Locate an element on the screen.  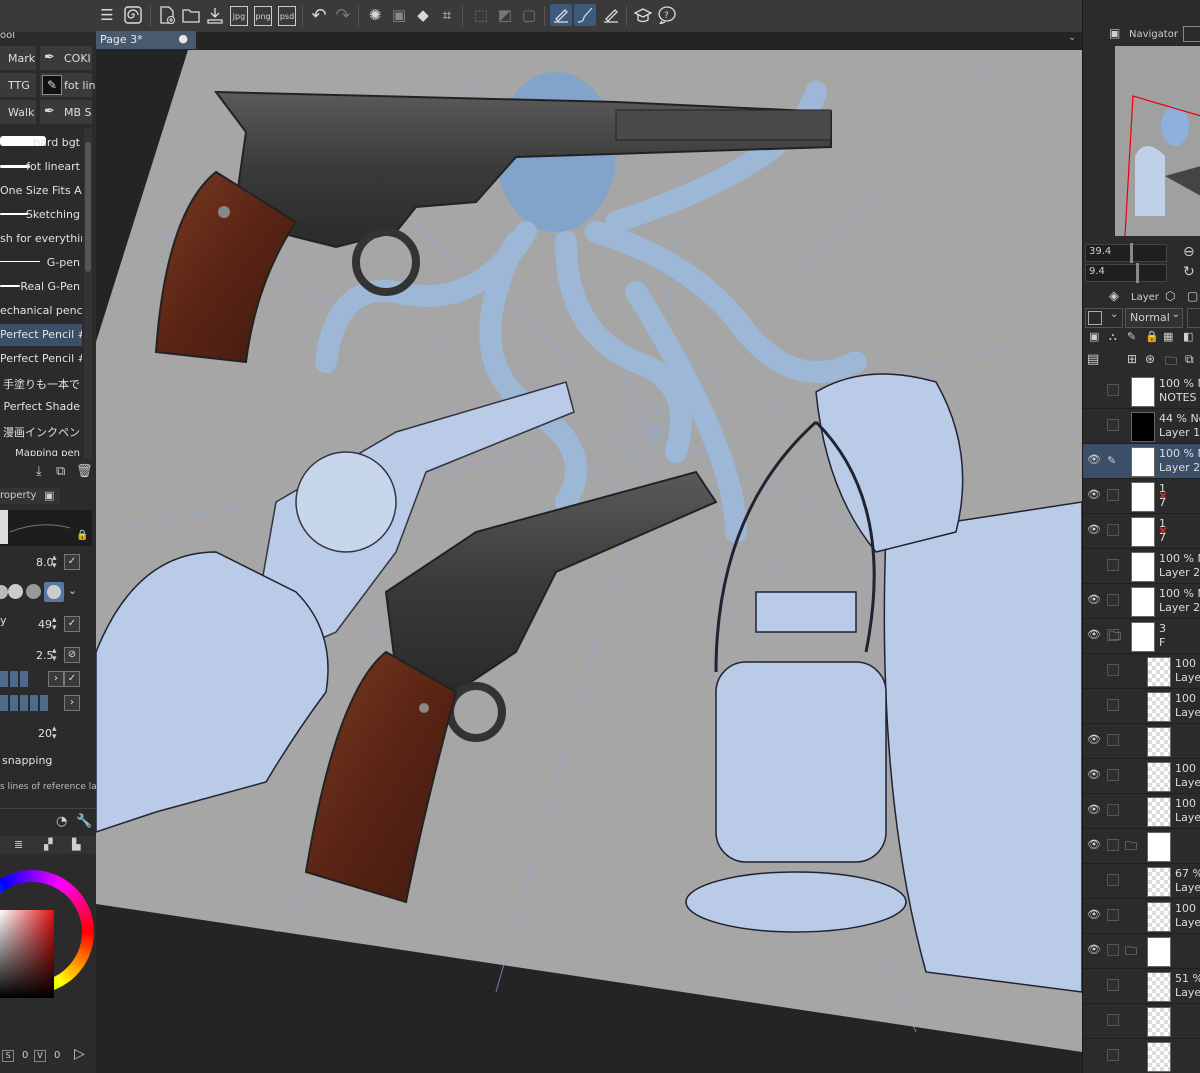
zoom-slider: 39.4 is located at coordinates (1126, 253).